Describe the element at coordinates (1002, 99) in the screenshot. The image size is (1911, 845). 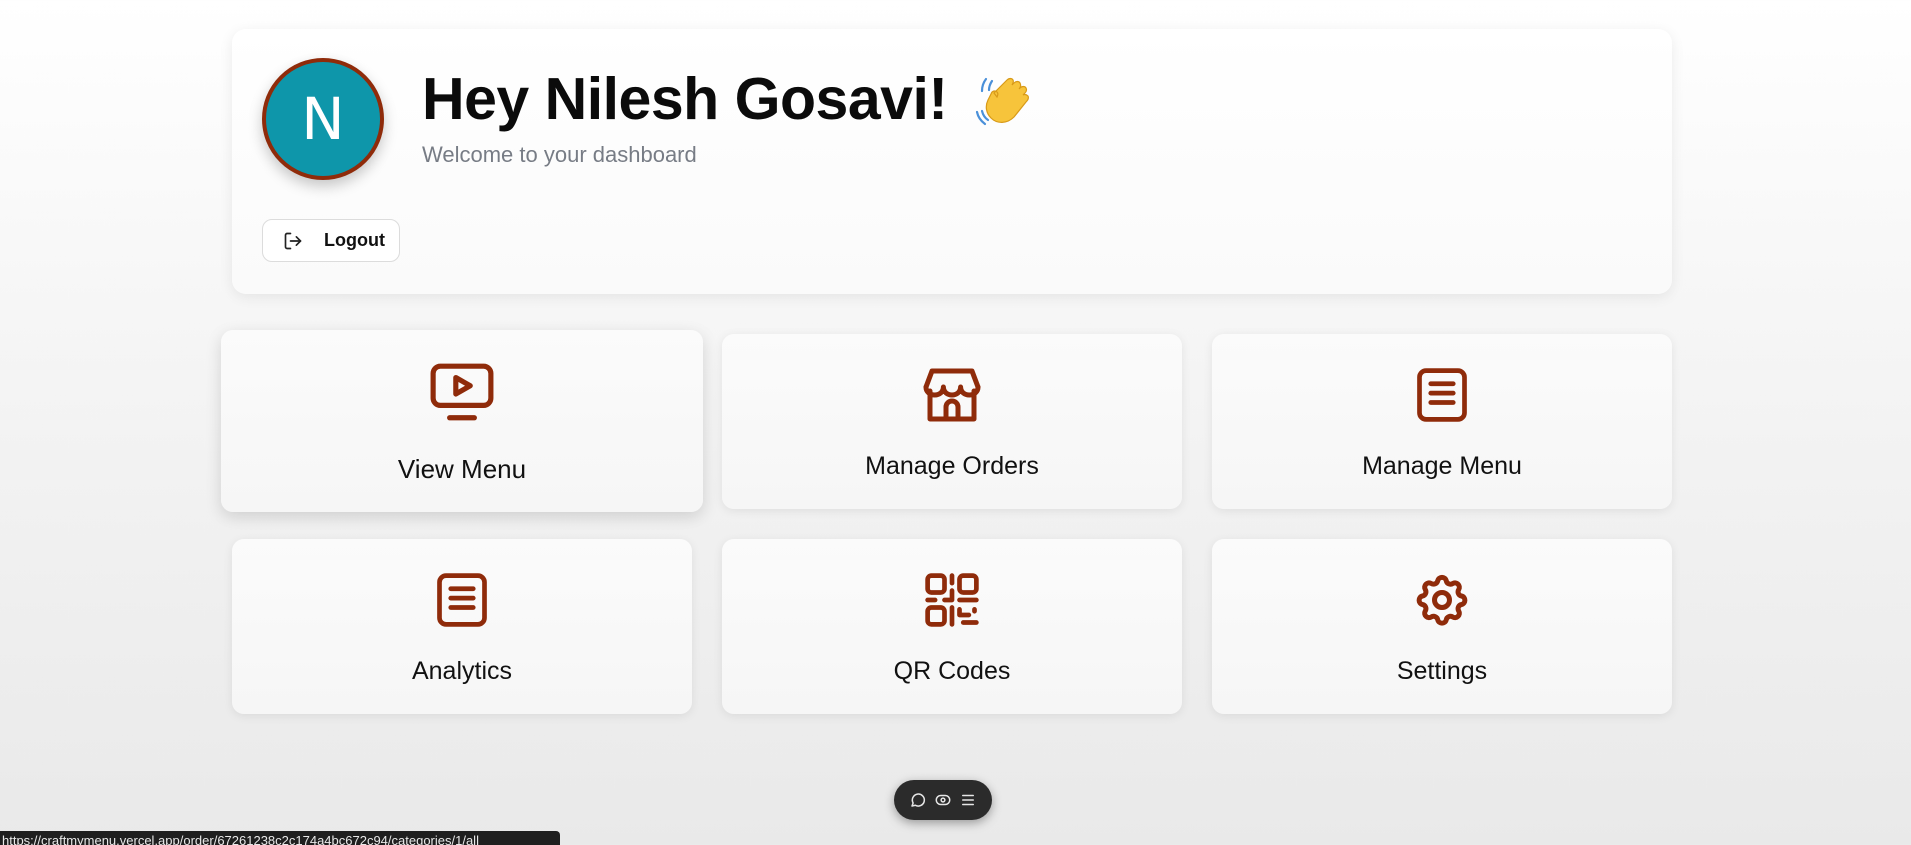
I see `waving-hand-icon` at that location.